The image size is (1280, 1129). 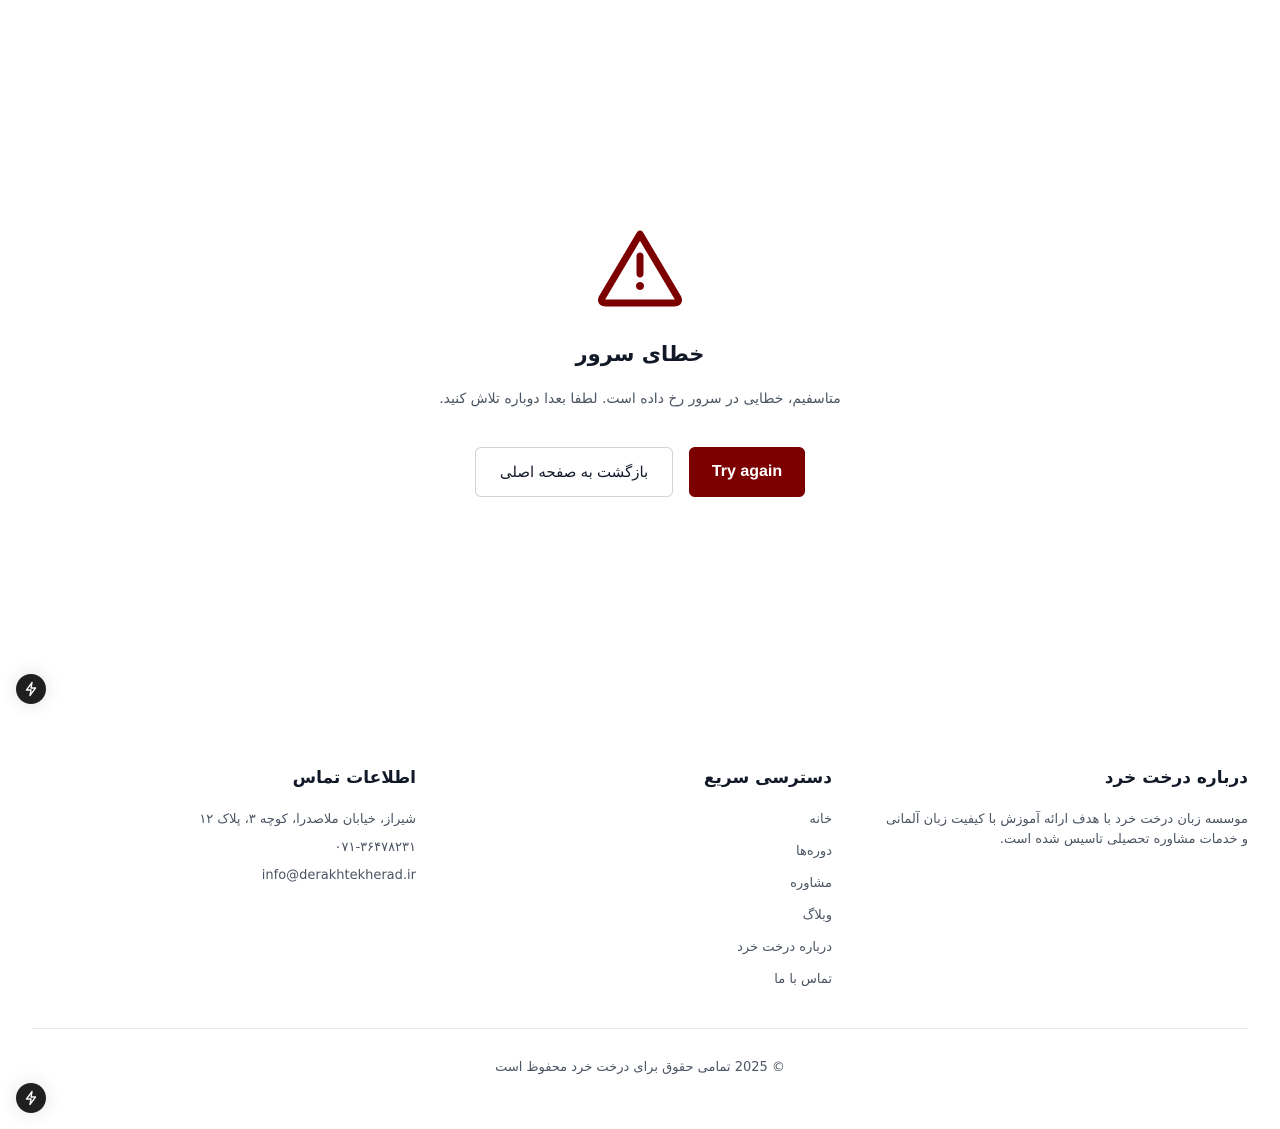 What do you see at coordinates (682, 986) in the screenshot?
I see `quick-link-contact: تماس با ما` at bounding box center [682, 986].